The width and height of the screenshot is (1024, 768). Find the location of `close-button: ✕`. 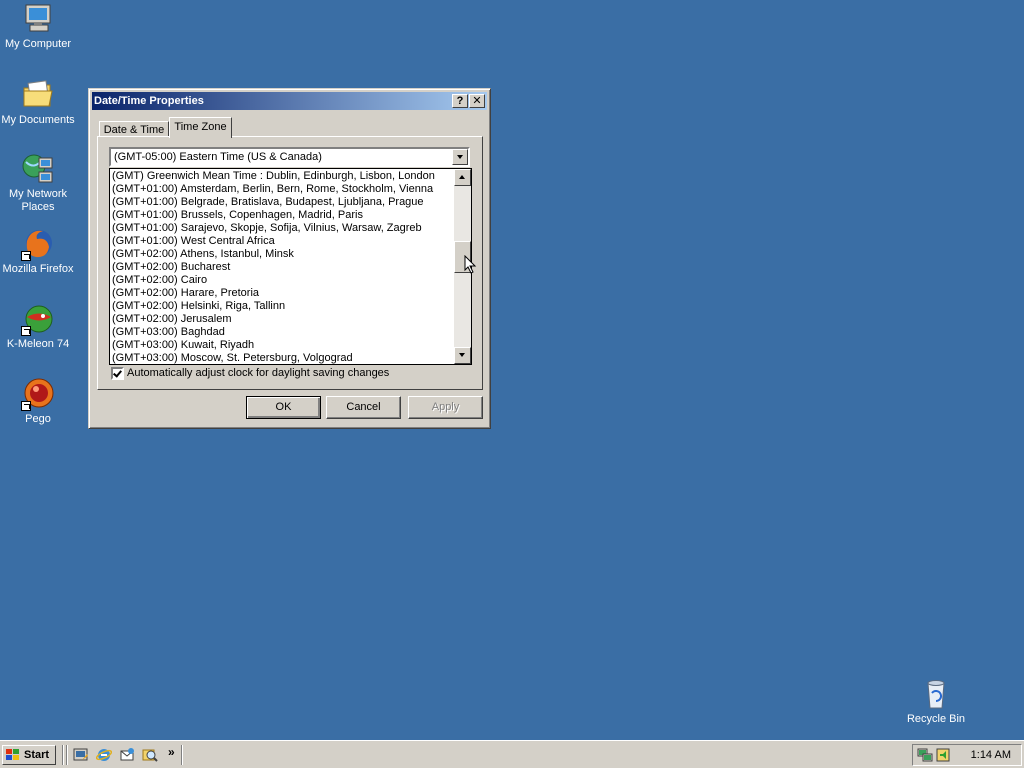

close-button: ✕ is located at coordinates (477, 101).